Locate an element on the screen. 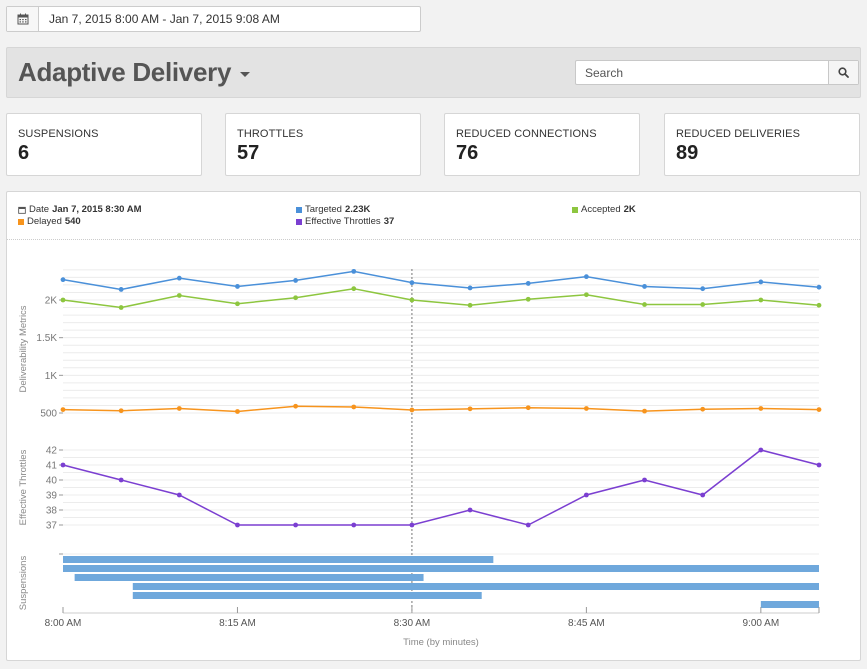 The width and height of the screenshot is (867, 669). legend-effective-throttles: Effective Throttles 37 is located at coordinates (345, 221).